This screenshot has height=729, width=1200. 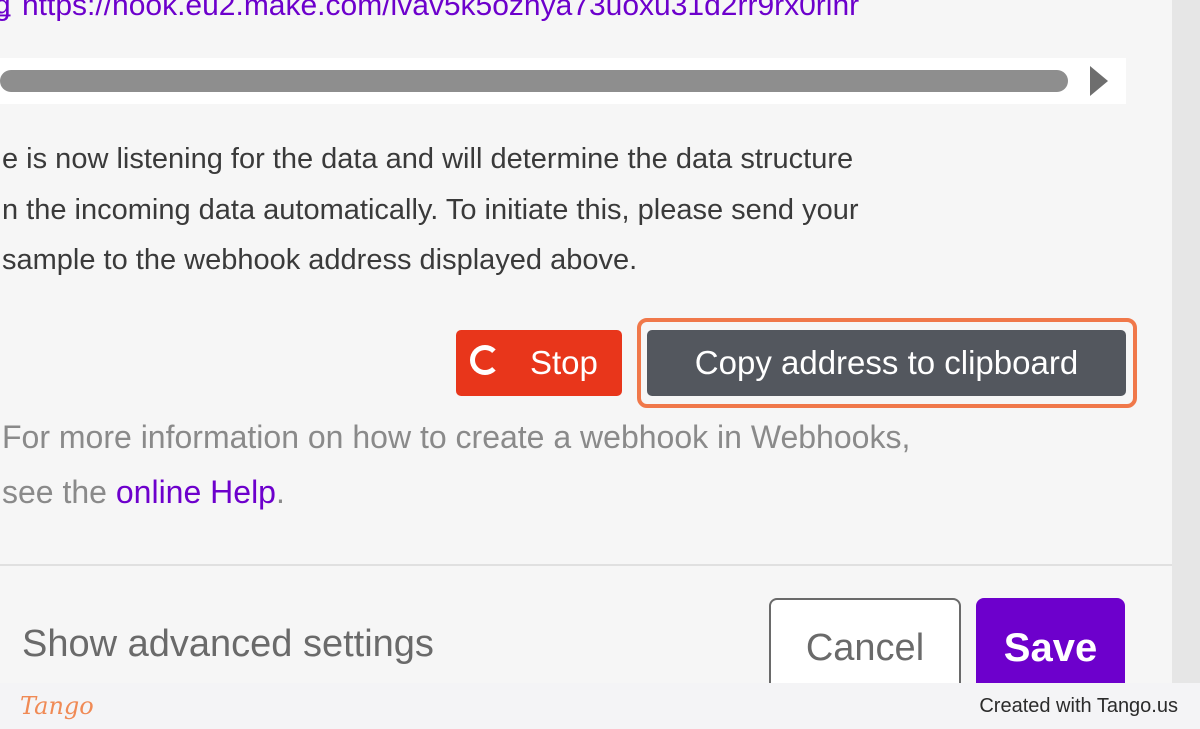 What do you see at coordinates (586, 565) in the screenshot?
I see `divider` at bounding box center [586, 565].